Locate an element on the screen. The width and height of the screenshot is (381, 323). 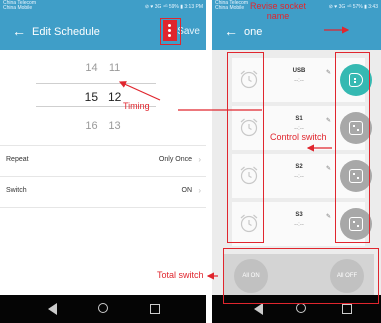
hour-value: 15 is located at coordinates (91, 97).